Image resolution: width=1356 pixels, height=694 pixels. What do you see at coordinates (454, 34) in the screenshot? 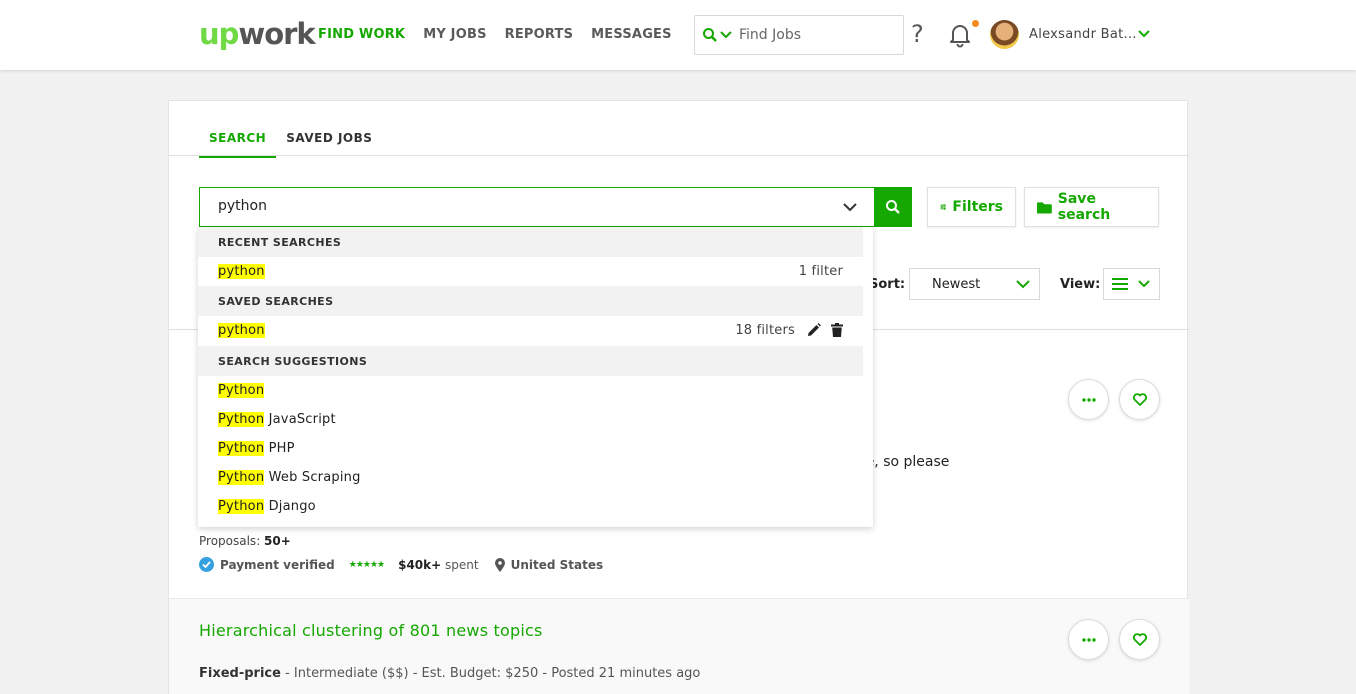
I see `nav-my-jobs: MY JOBS` at bounding box center [454, 34].